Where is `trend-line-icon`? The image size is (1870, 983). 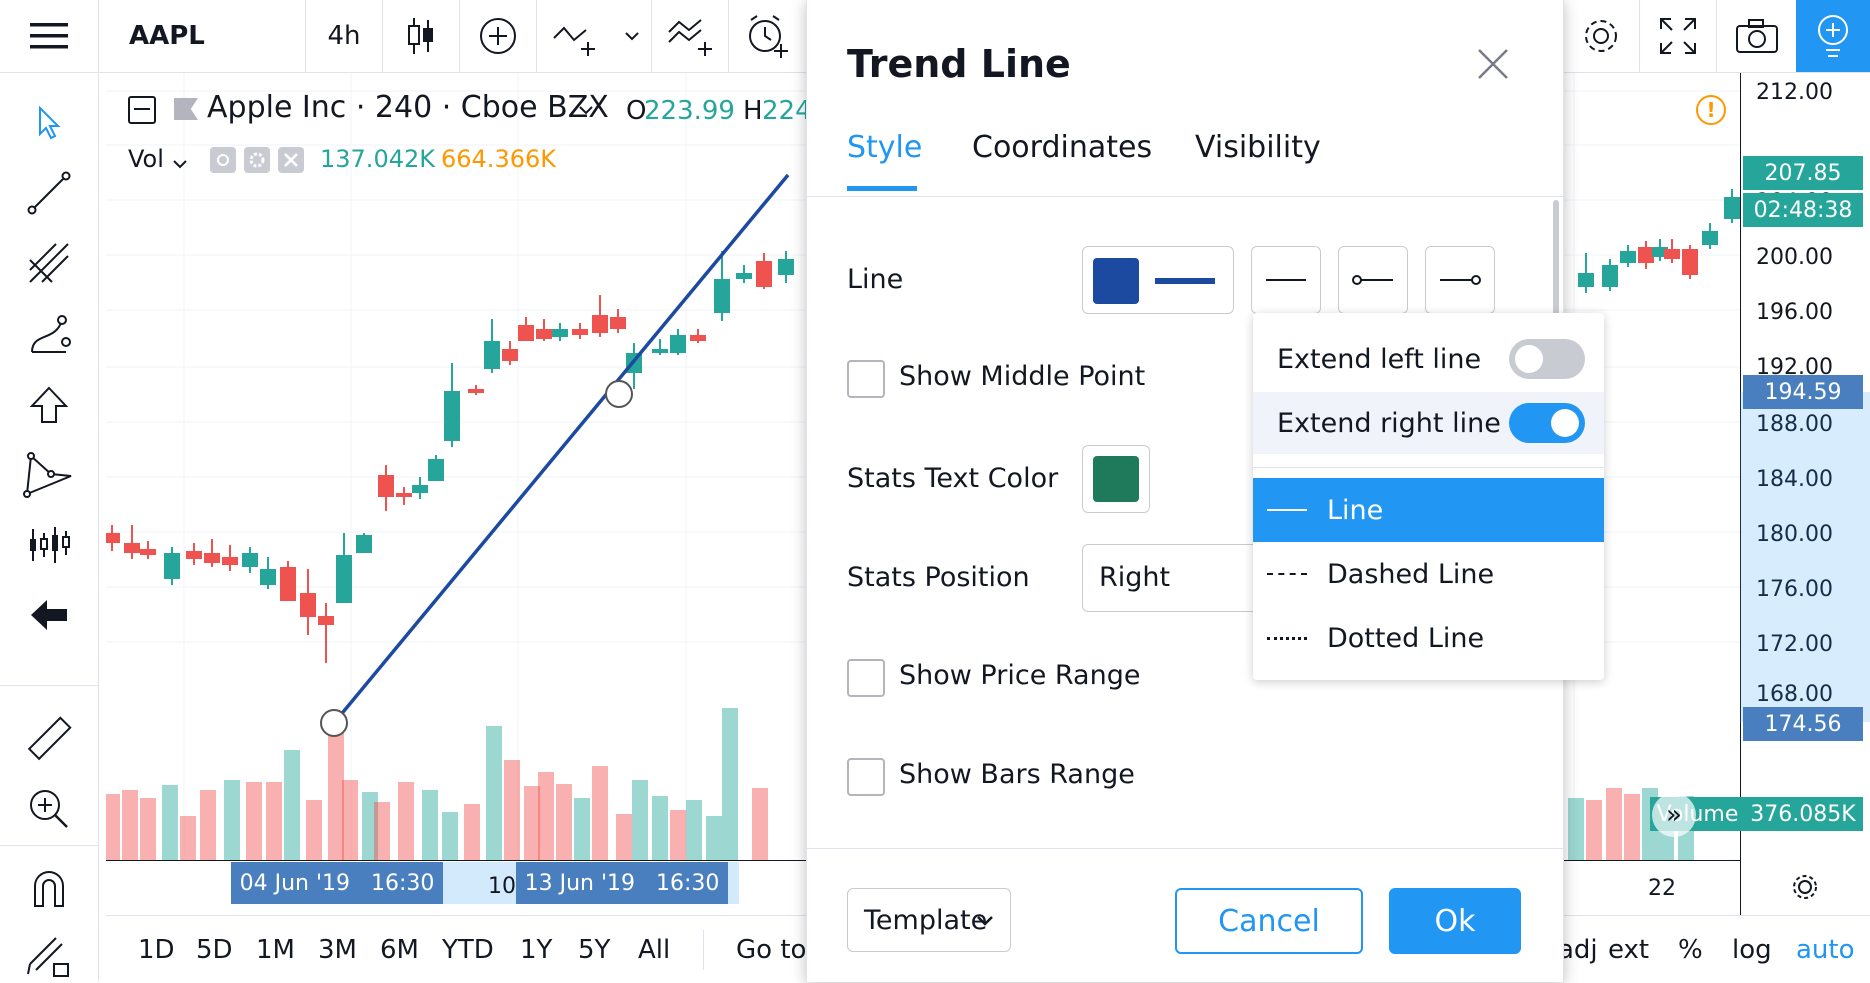
trend-line-icon is located at coordinates (49, 193).